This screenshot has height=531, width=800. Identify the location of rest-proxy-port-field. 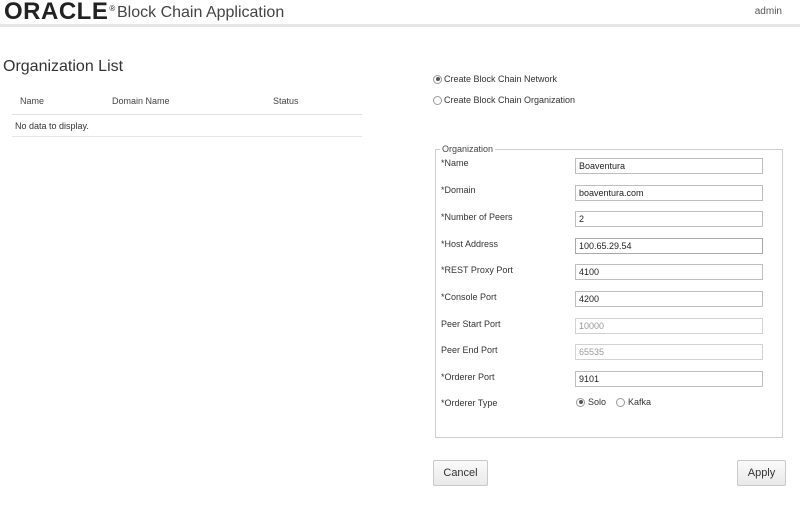
(669, 272).